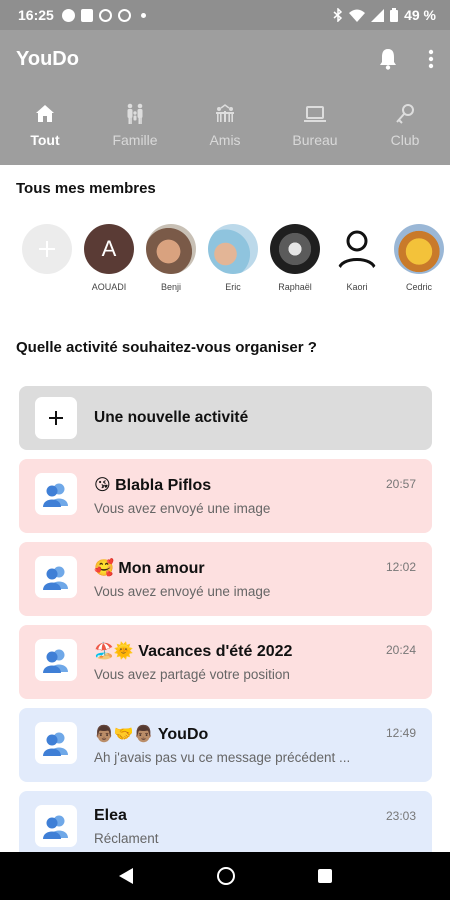 The image size is (450, 900). What do you see at coordinates (405, 126) in the screenshot?
I see `tab-club: Club` at bounding box center [405, 126].